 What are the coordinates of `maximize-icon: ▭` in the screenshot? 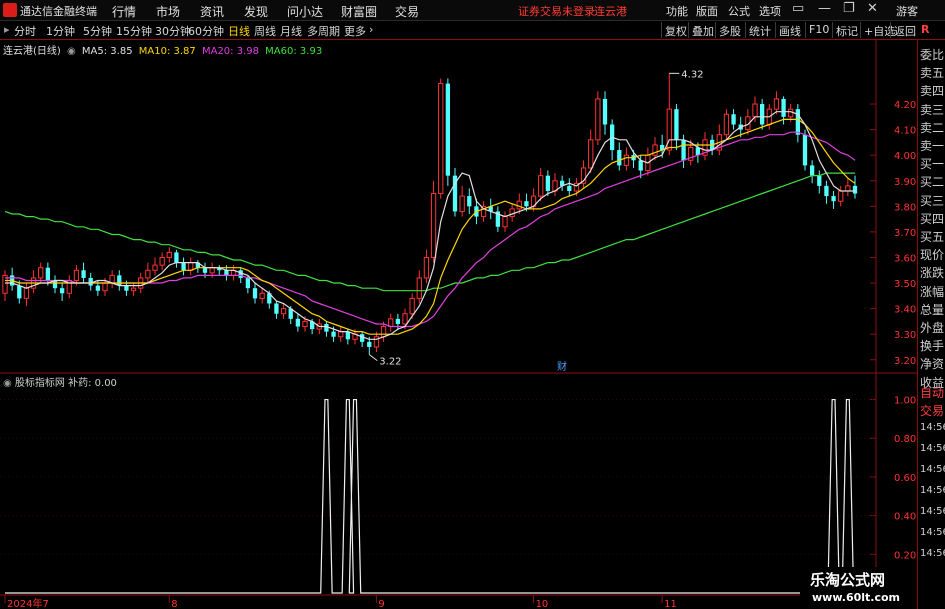 It's located at (798, 8).